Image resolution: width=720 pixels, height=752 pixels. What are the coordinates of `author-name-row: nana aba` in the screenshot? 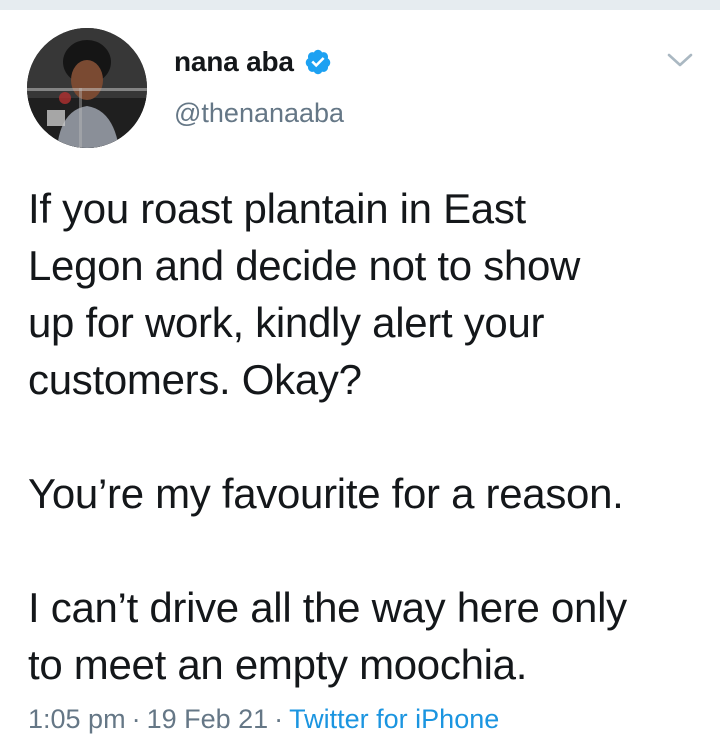 It's located at (253, 62).